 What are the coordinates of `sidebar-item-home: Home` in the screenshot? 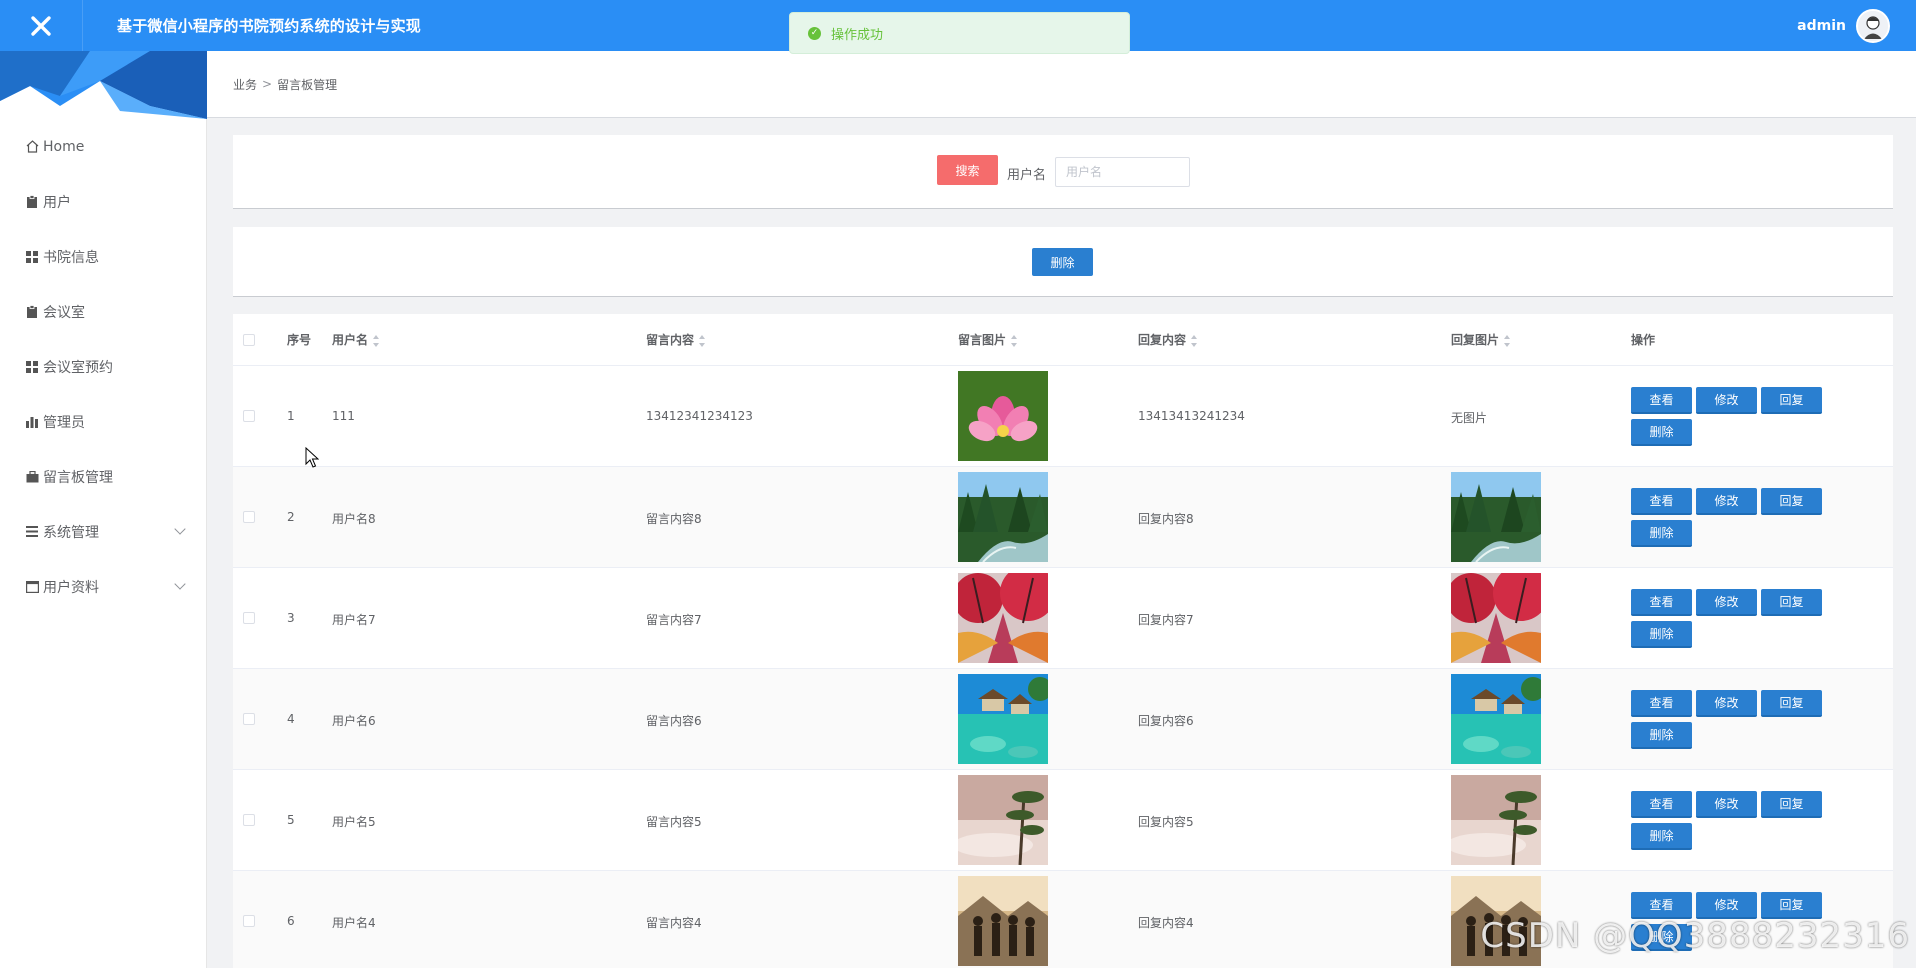 It's located at (103, 146).